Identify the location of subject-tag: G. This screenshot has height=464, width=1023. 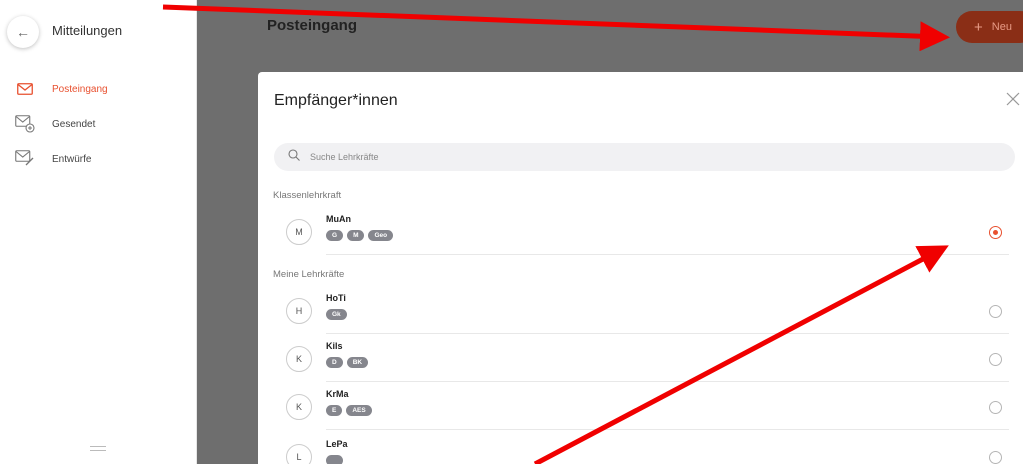
(335, 235).